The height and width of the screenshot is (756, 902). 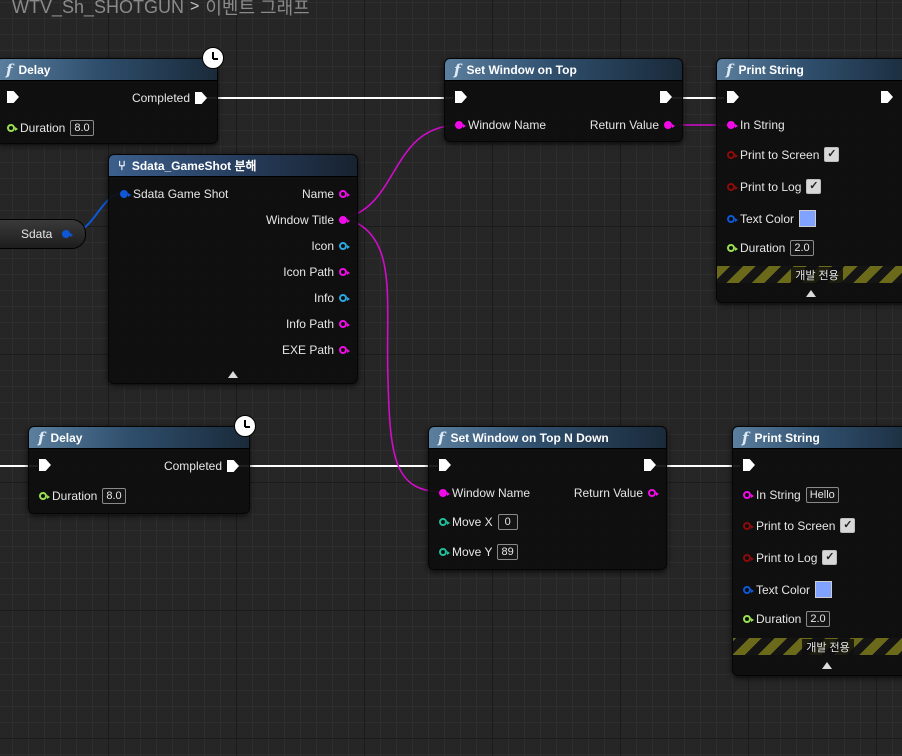 What do you see at coordinates (507, 125) in the screenshot?
I see `pin-label: Window Name` at bounding box center [507, 125].